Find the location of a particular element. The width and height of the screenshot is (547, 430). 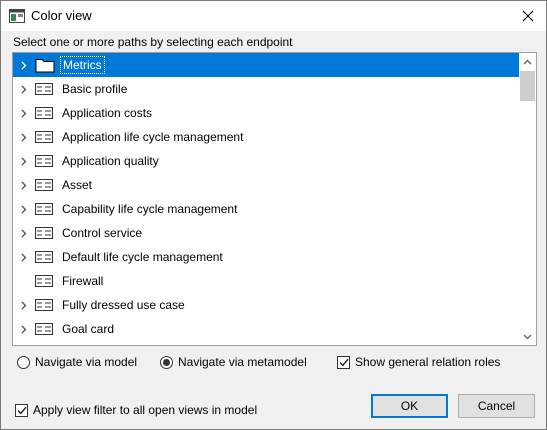

vertical-scrollbar is located at coordinates (527, 199).